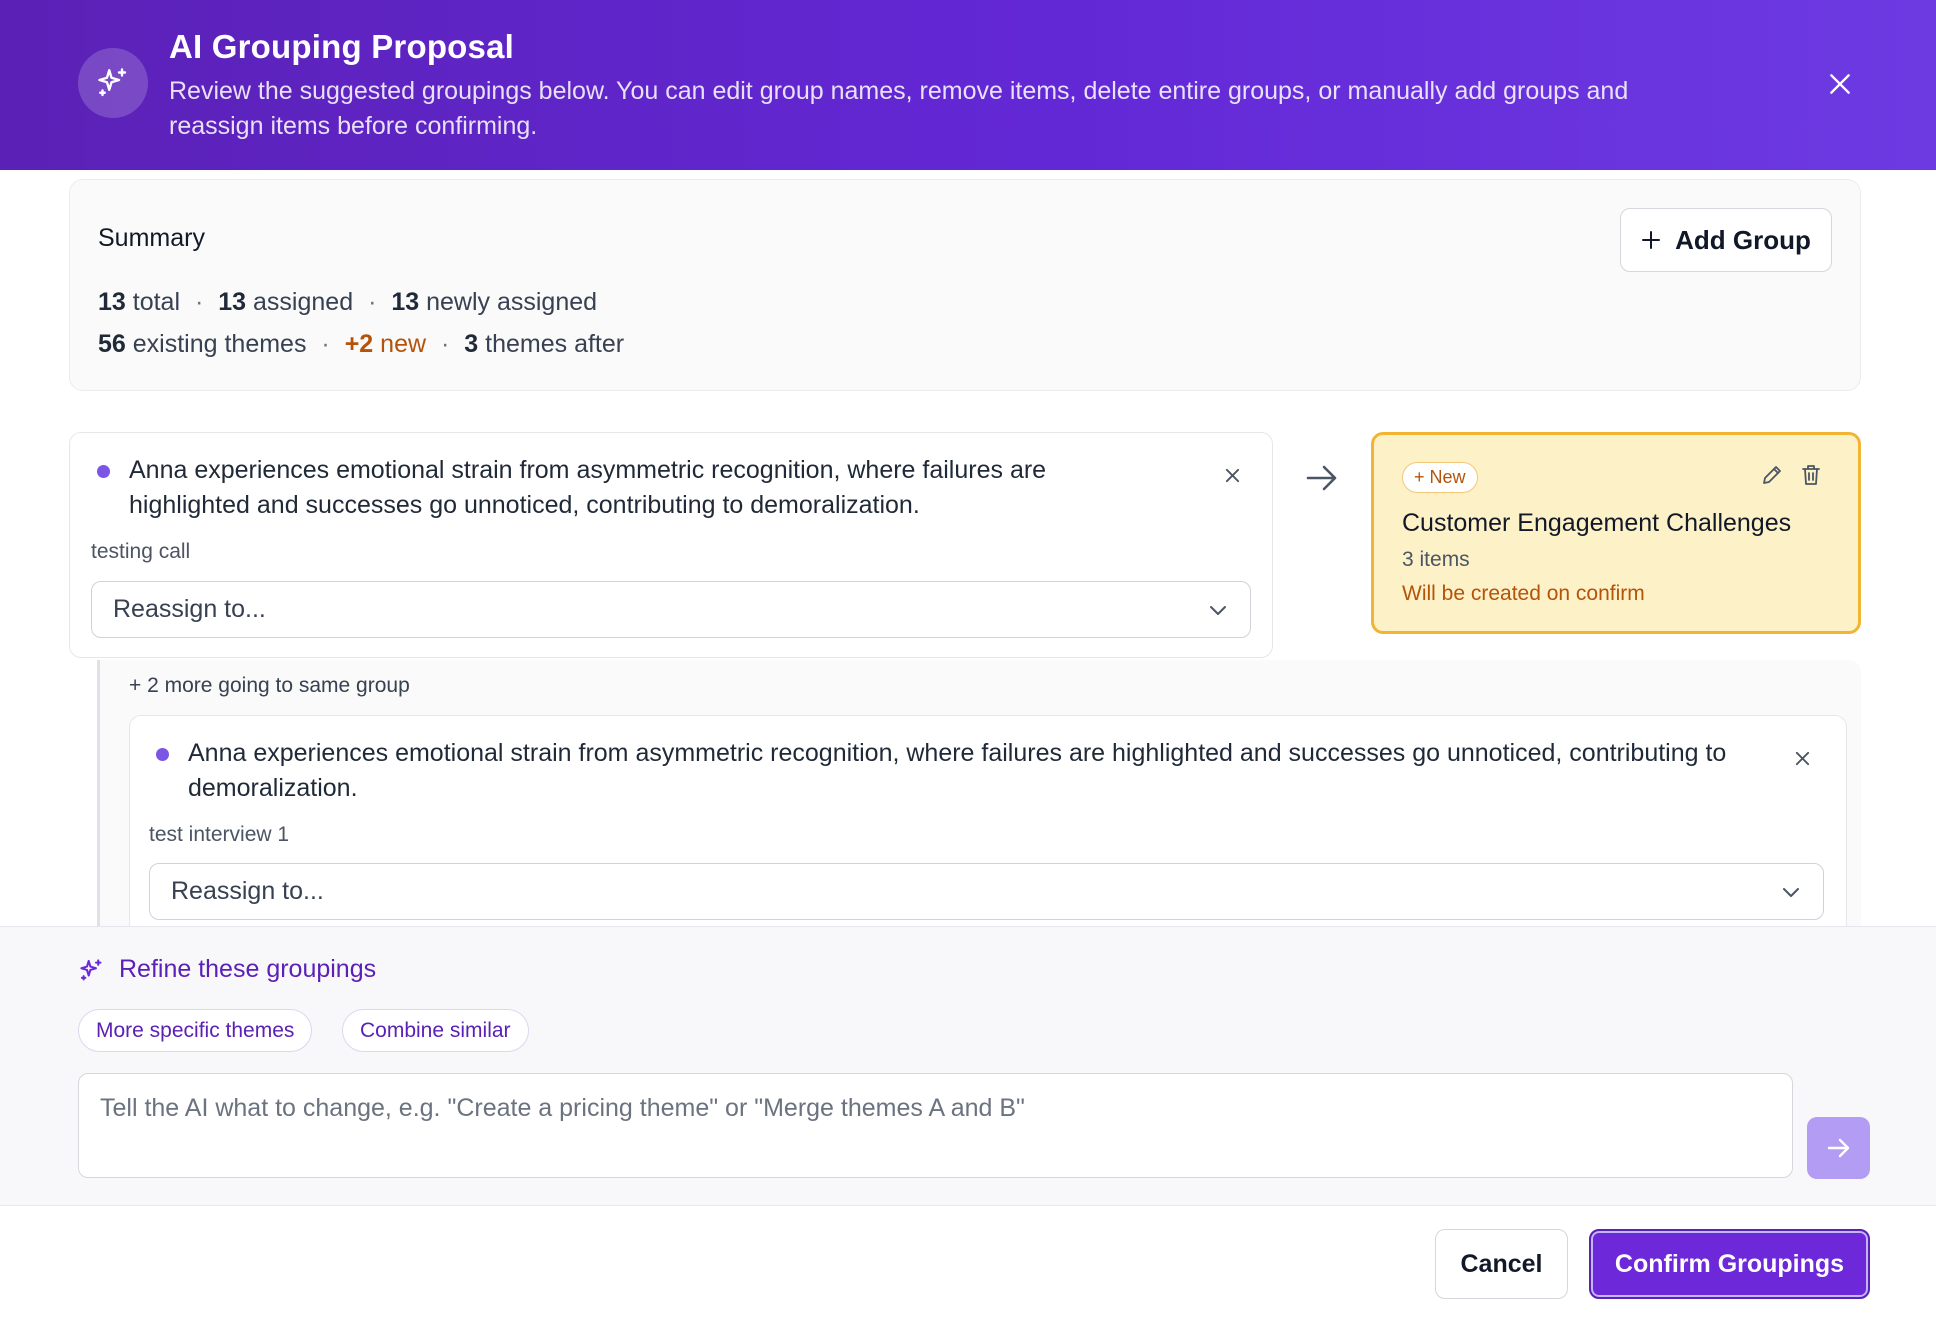 The image size is (1936, 1318). I want to click on new-themes-count: +2, so click(359, 344).